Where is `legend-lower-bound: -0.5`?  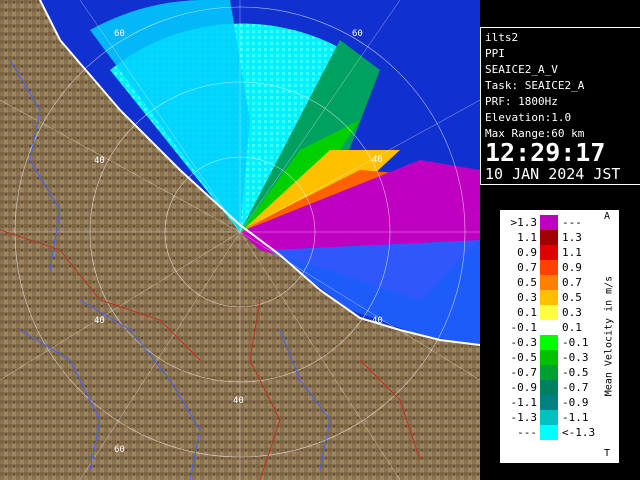
legend-lower-bound: -0.5 is located at coordinates (524, 357).